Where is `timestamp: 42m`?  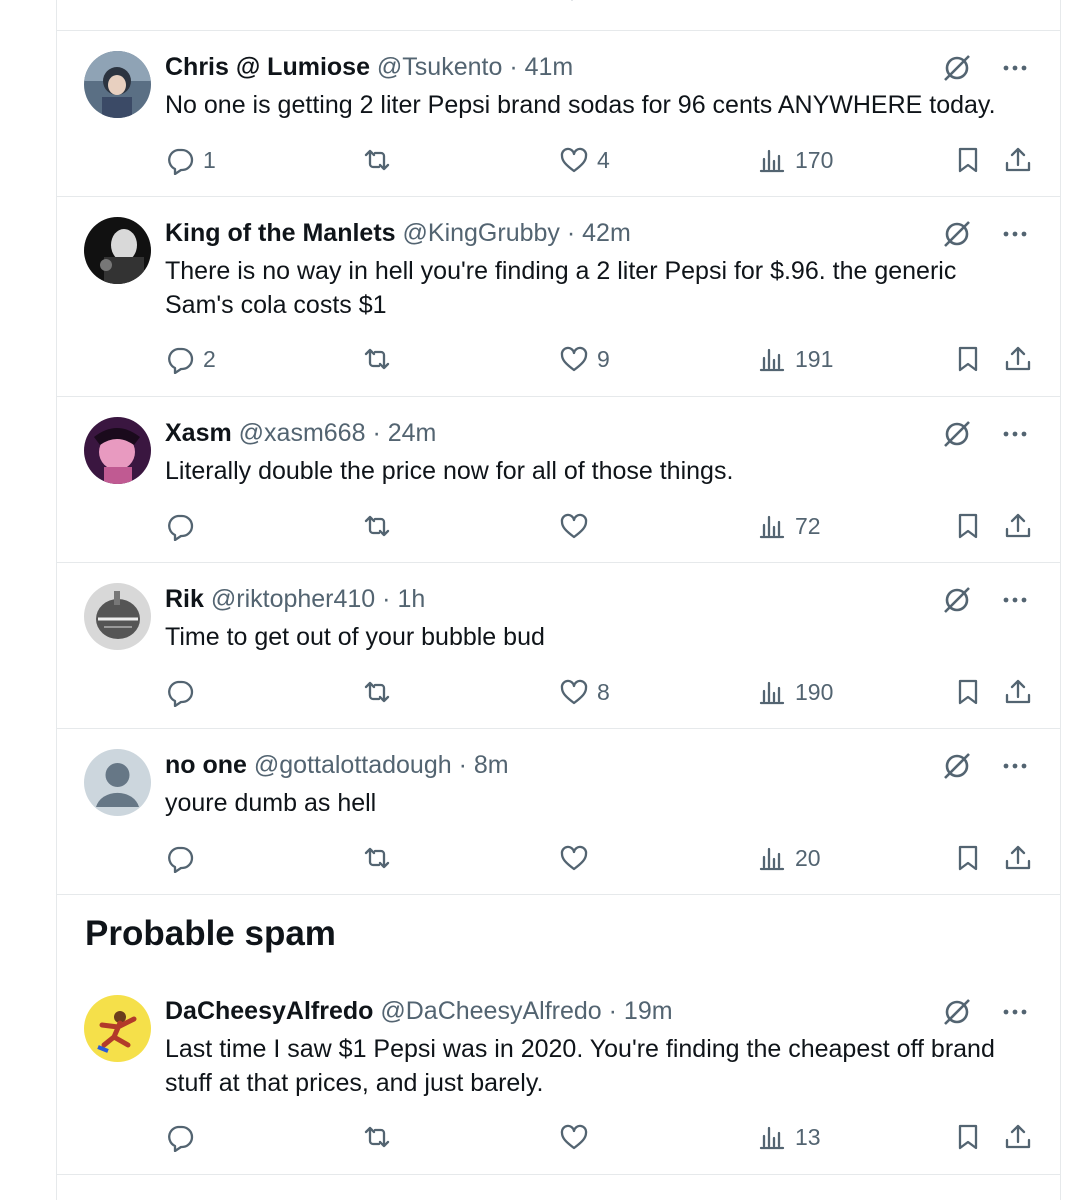 timestamp: 42m is located at coordinates (606, 233).